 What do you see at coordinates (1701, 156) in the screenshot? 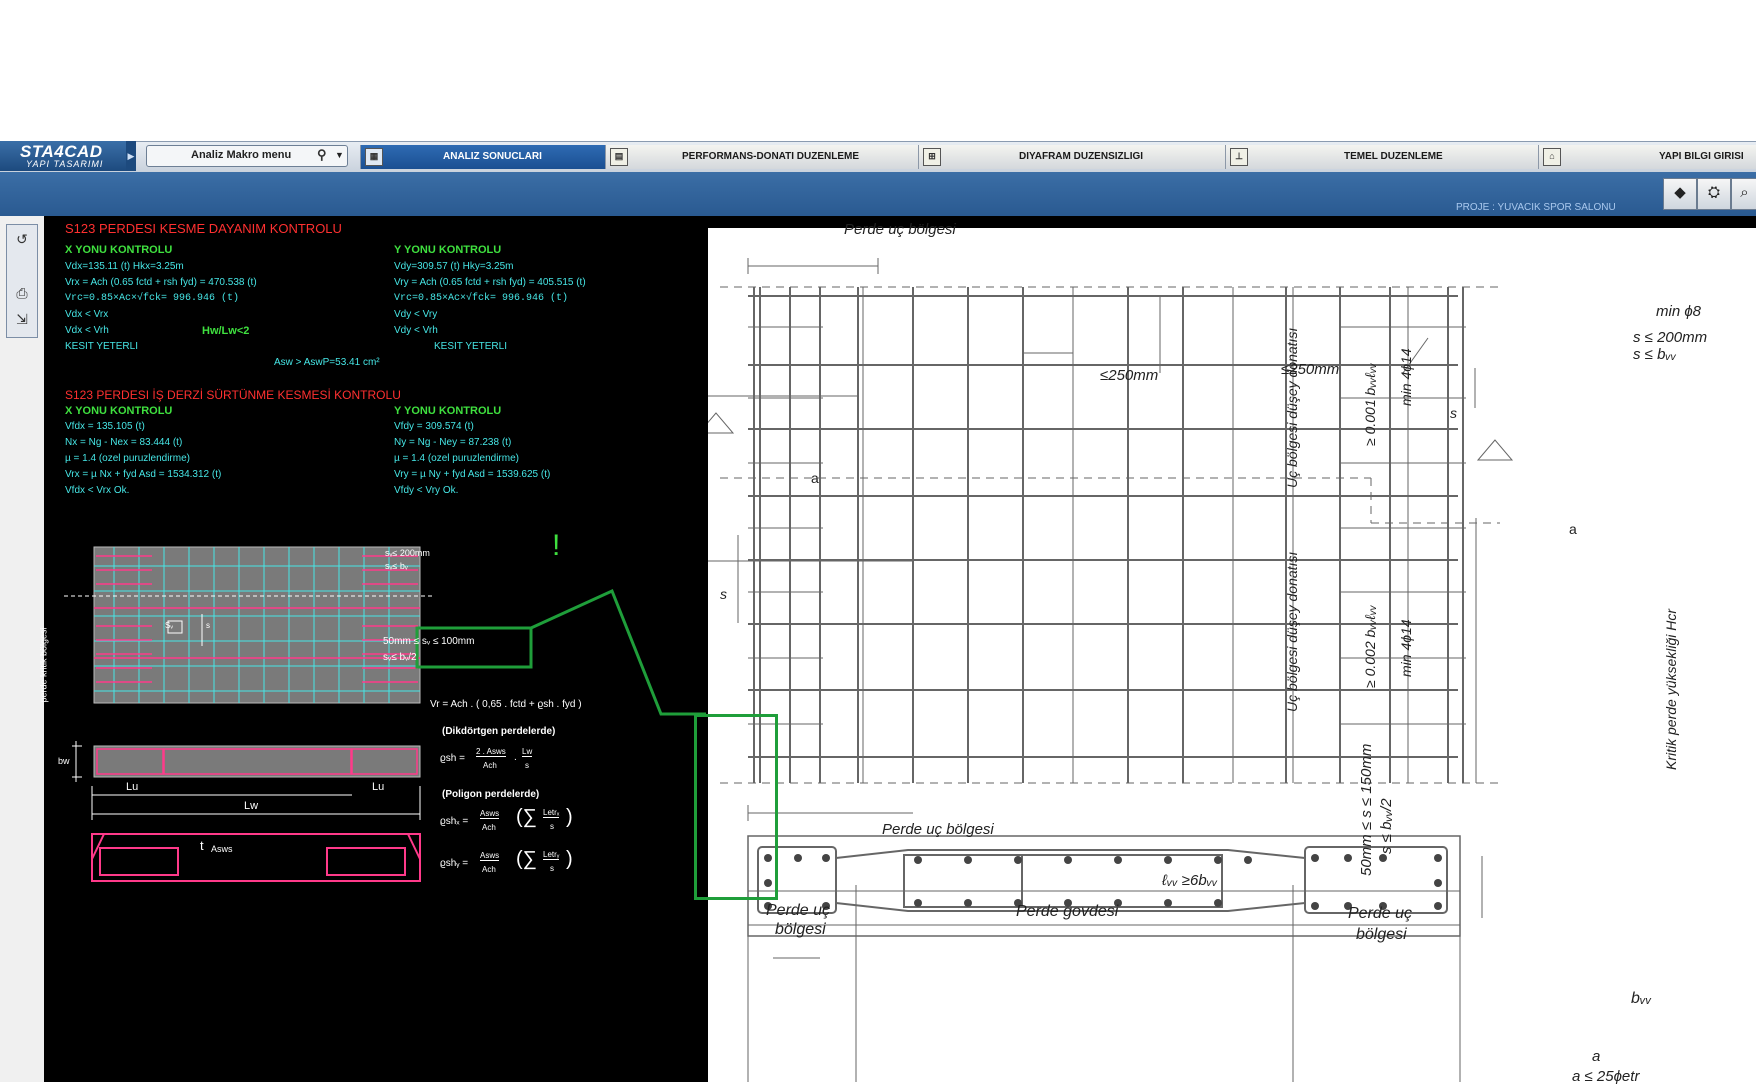
I see `tab-label: YAPI BILGI GIRISI` at bounding box center [1701, 156].